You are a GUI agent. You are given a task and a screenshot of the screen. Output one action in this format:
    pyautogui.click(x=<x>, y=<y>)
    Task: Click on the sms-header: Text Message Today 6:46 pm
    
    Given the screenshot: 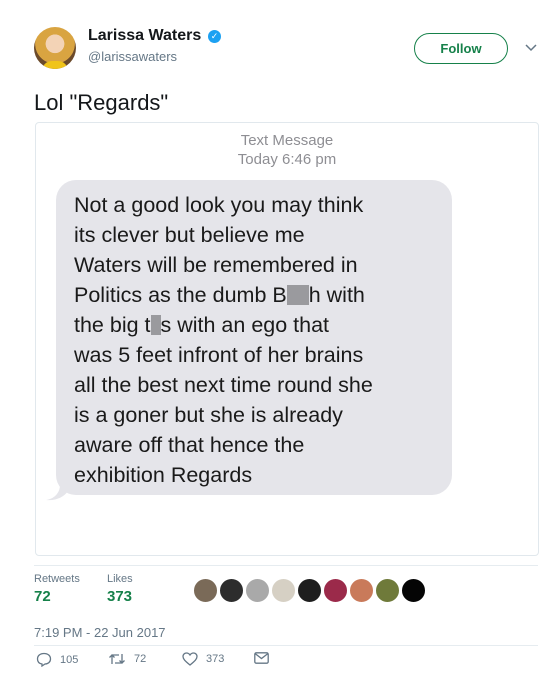 What is the action you would take?
    pyautogui.click(x=287, y=150)
    